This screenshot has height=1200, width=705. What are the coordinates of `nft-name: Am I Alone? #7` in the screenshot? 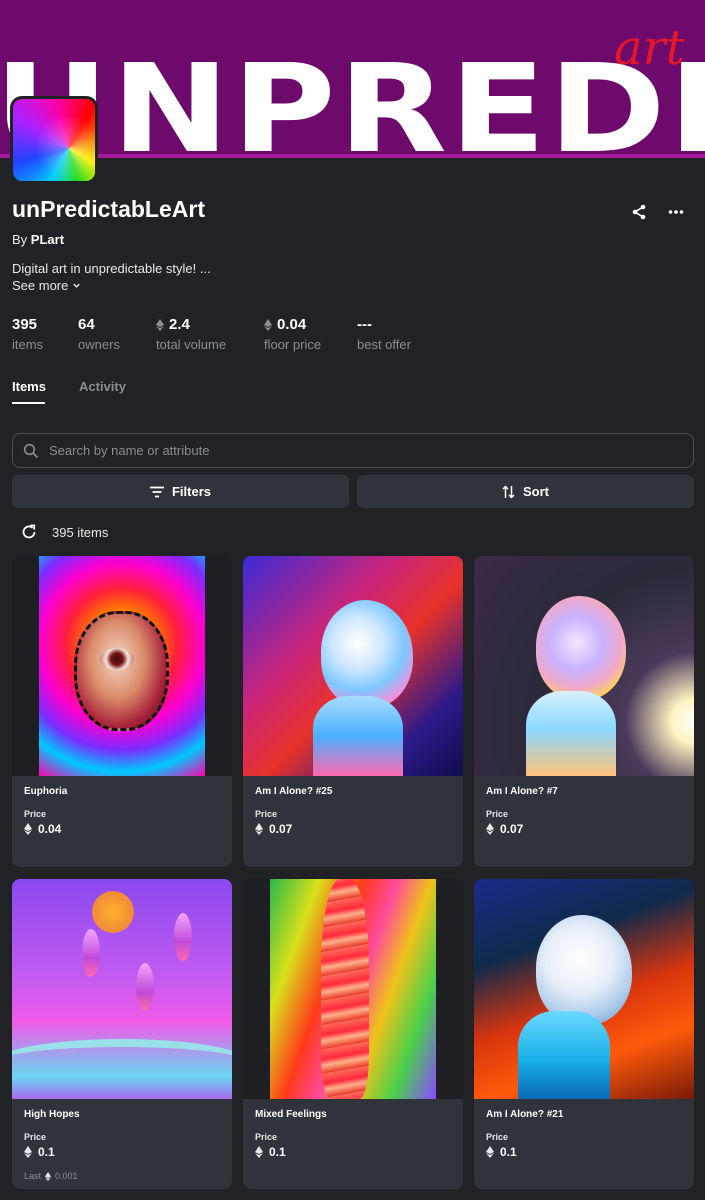 It's located at (522, 791).